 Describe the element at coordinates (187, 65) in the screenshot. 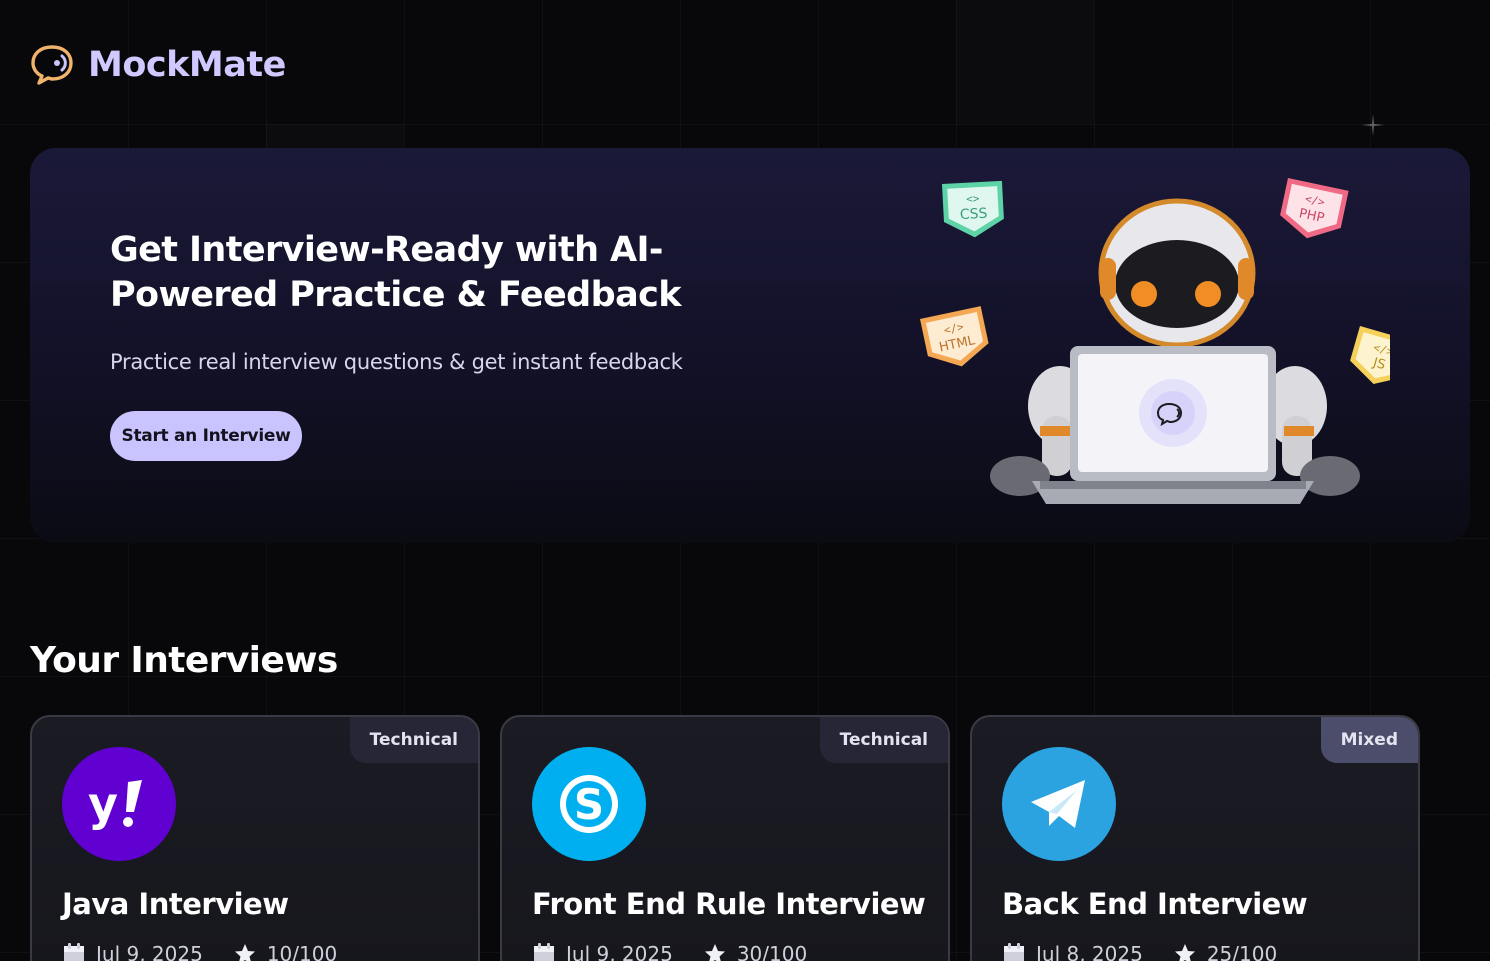

I see `brand-name: MockMate` at that location.